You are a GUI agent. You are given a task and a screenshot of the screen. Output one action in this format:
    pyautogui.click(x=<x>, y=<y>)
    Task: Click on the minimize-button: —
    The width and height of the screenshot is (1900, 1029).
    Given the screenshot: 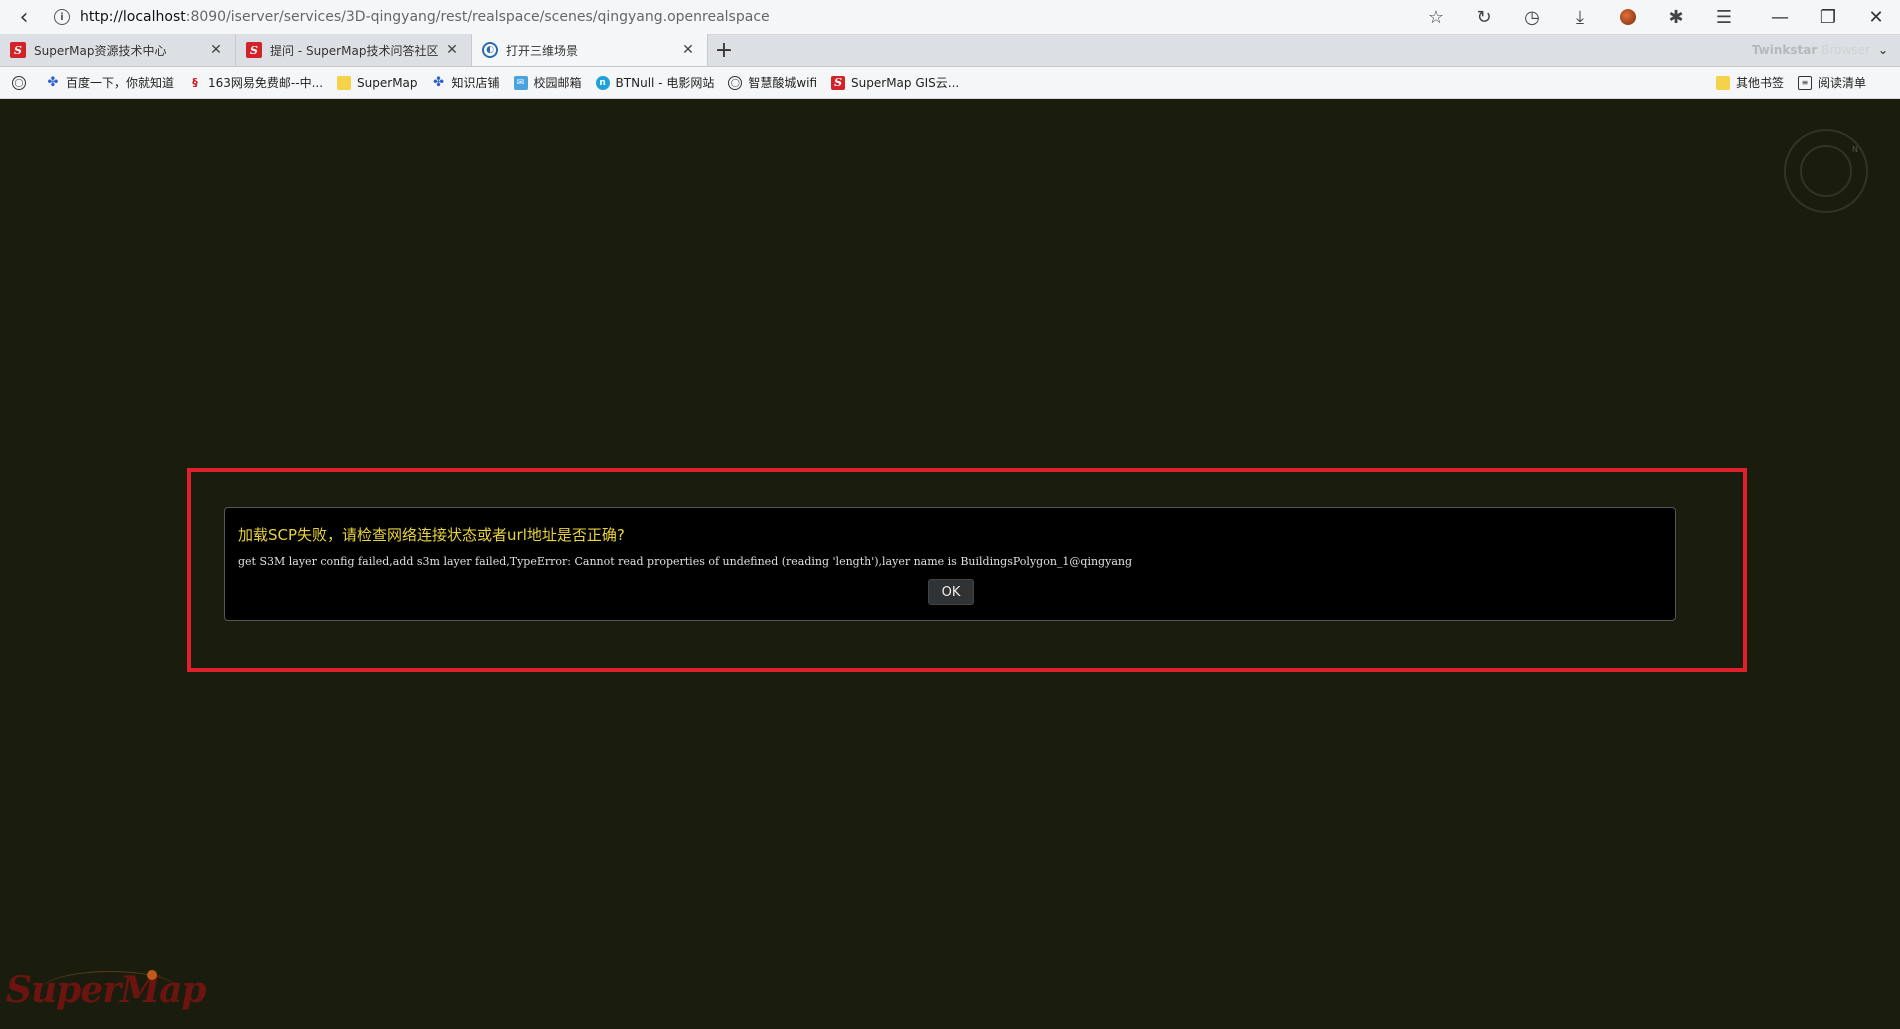 What is the action you would take?
    pyautogui.click(x=1780, y=17)
    